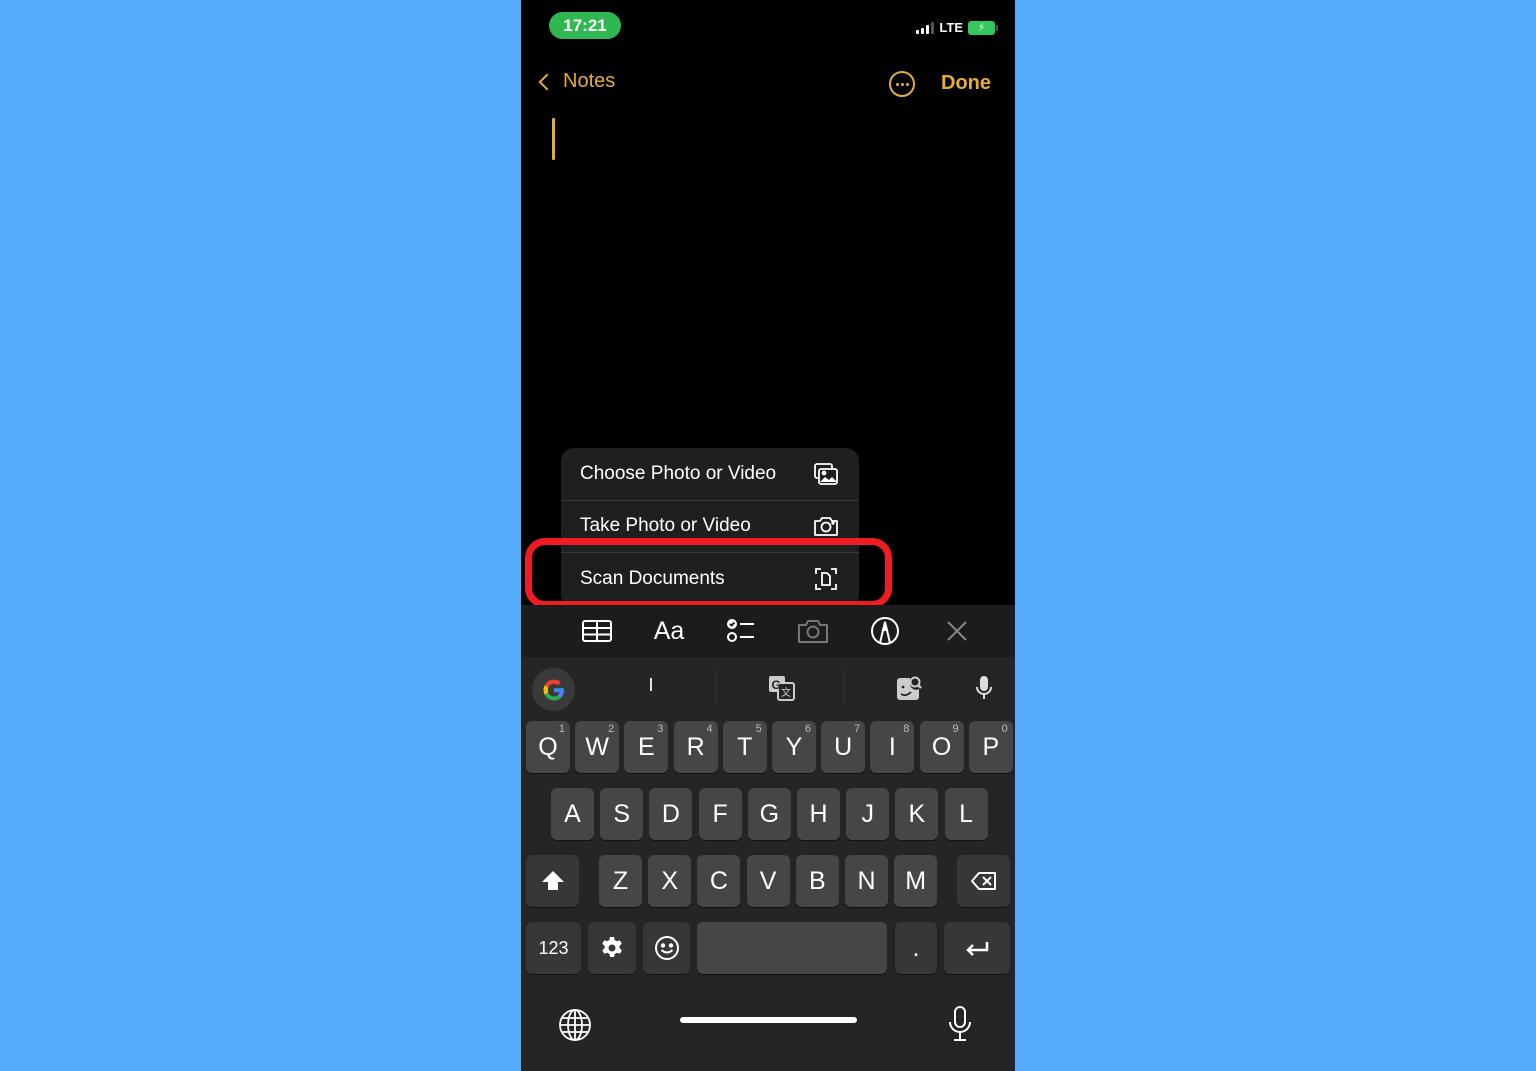  I want to click on signal-icon, so click(925, 27).